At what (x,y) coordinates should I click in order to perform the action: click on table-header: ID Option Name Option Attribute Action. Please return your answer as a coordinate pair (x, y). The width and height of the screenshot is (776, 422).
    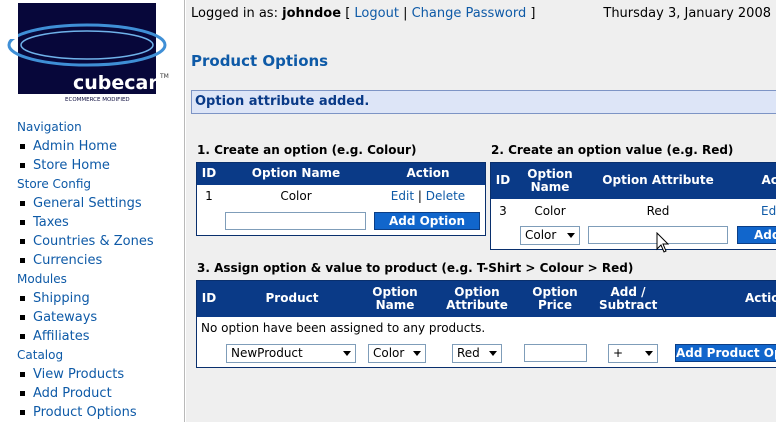
    Looking at the image, I should click on (633, 181).